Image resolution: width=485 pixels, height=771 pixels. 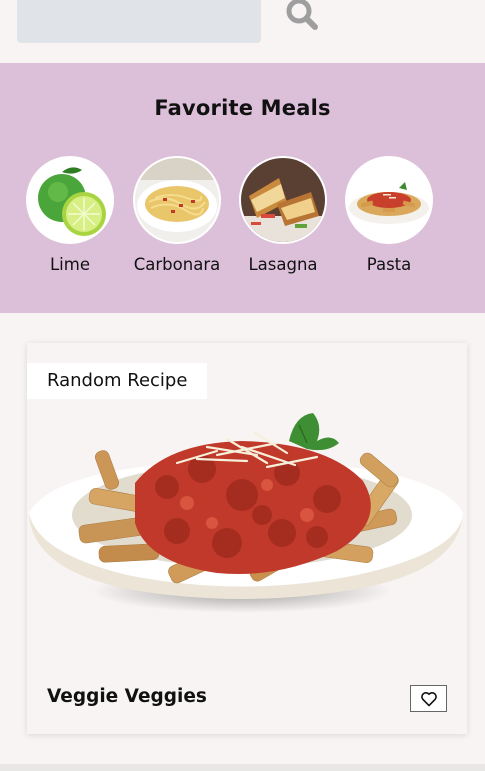 I want to click on favorite-item-label: Pasta, so click(x=389, y=264).